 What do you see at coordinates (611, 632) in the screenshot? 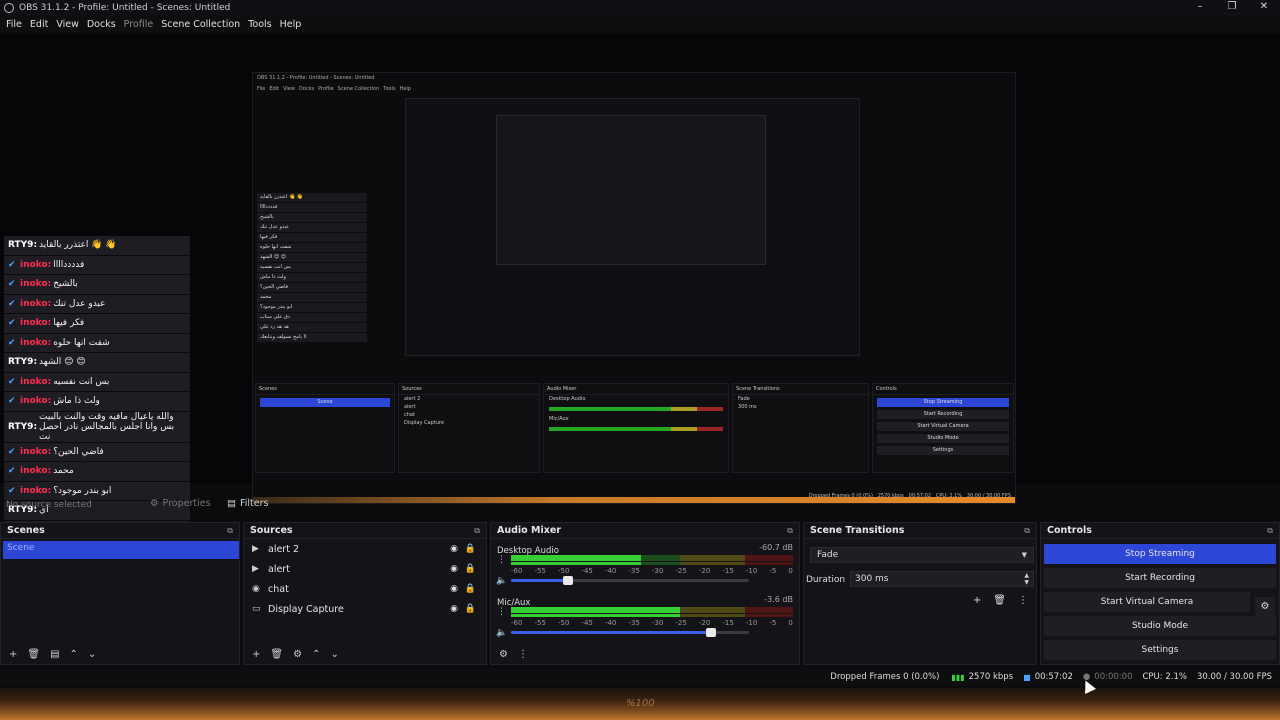
I see `volume-fill` at bounding box center [611, 632].